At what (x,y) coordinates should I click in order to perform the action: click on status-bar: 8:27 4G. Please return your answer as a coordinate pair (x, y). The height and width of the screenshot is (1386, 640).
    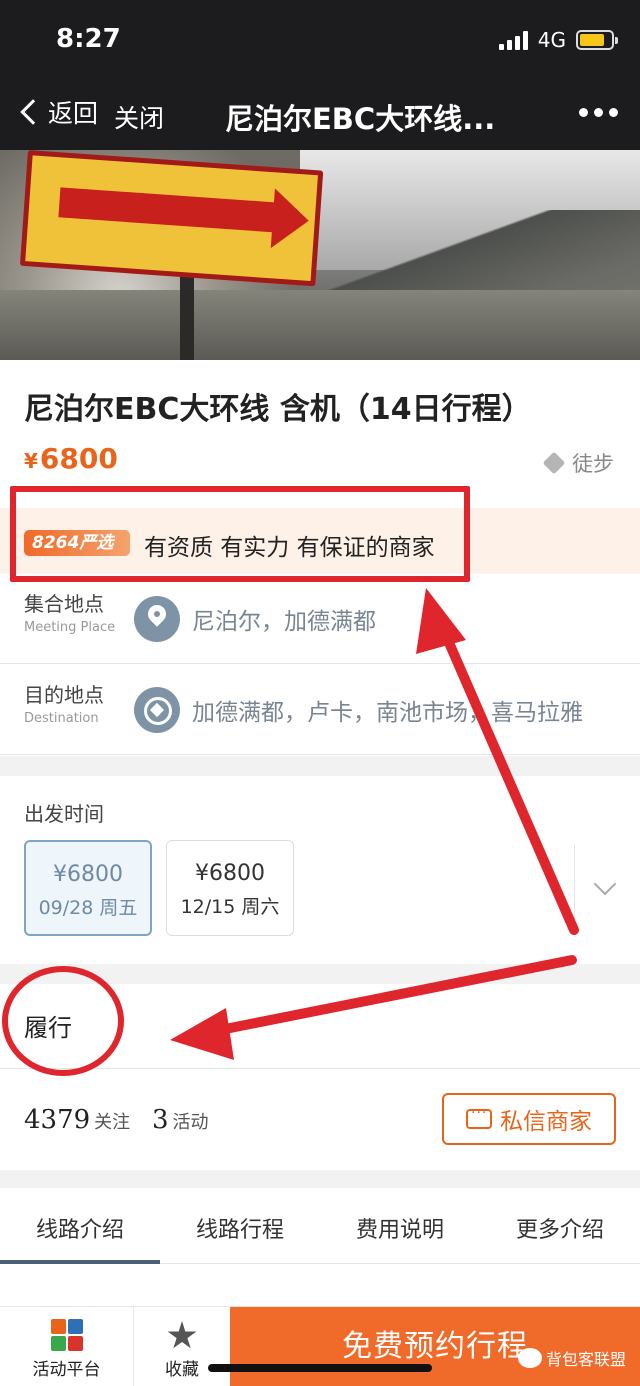
    Looking at the image, I should click on (320, 40).